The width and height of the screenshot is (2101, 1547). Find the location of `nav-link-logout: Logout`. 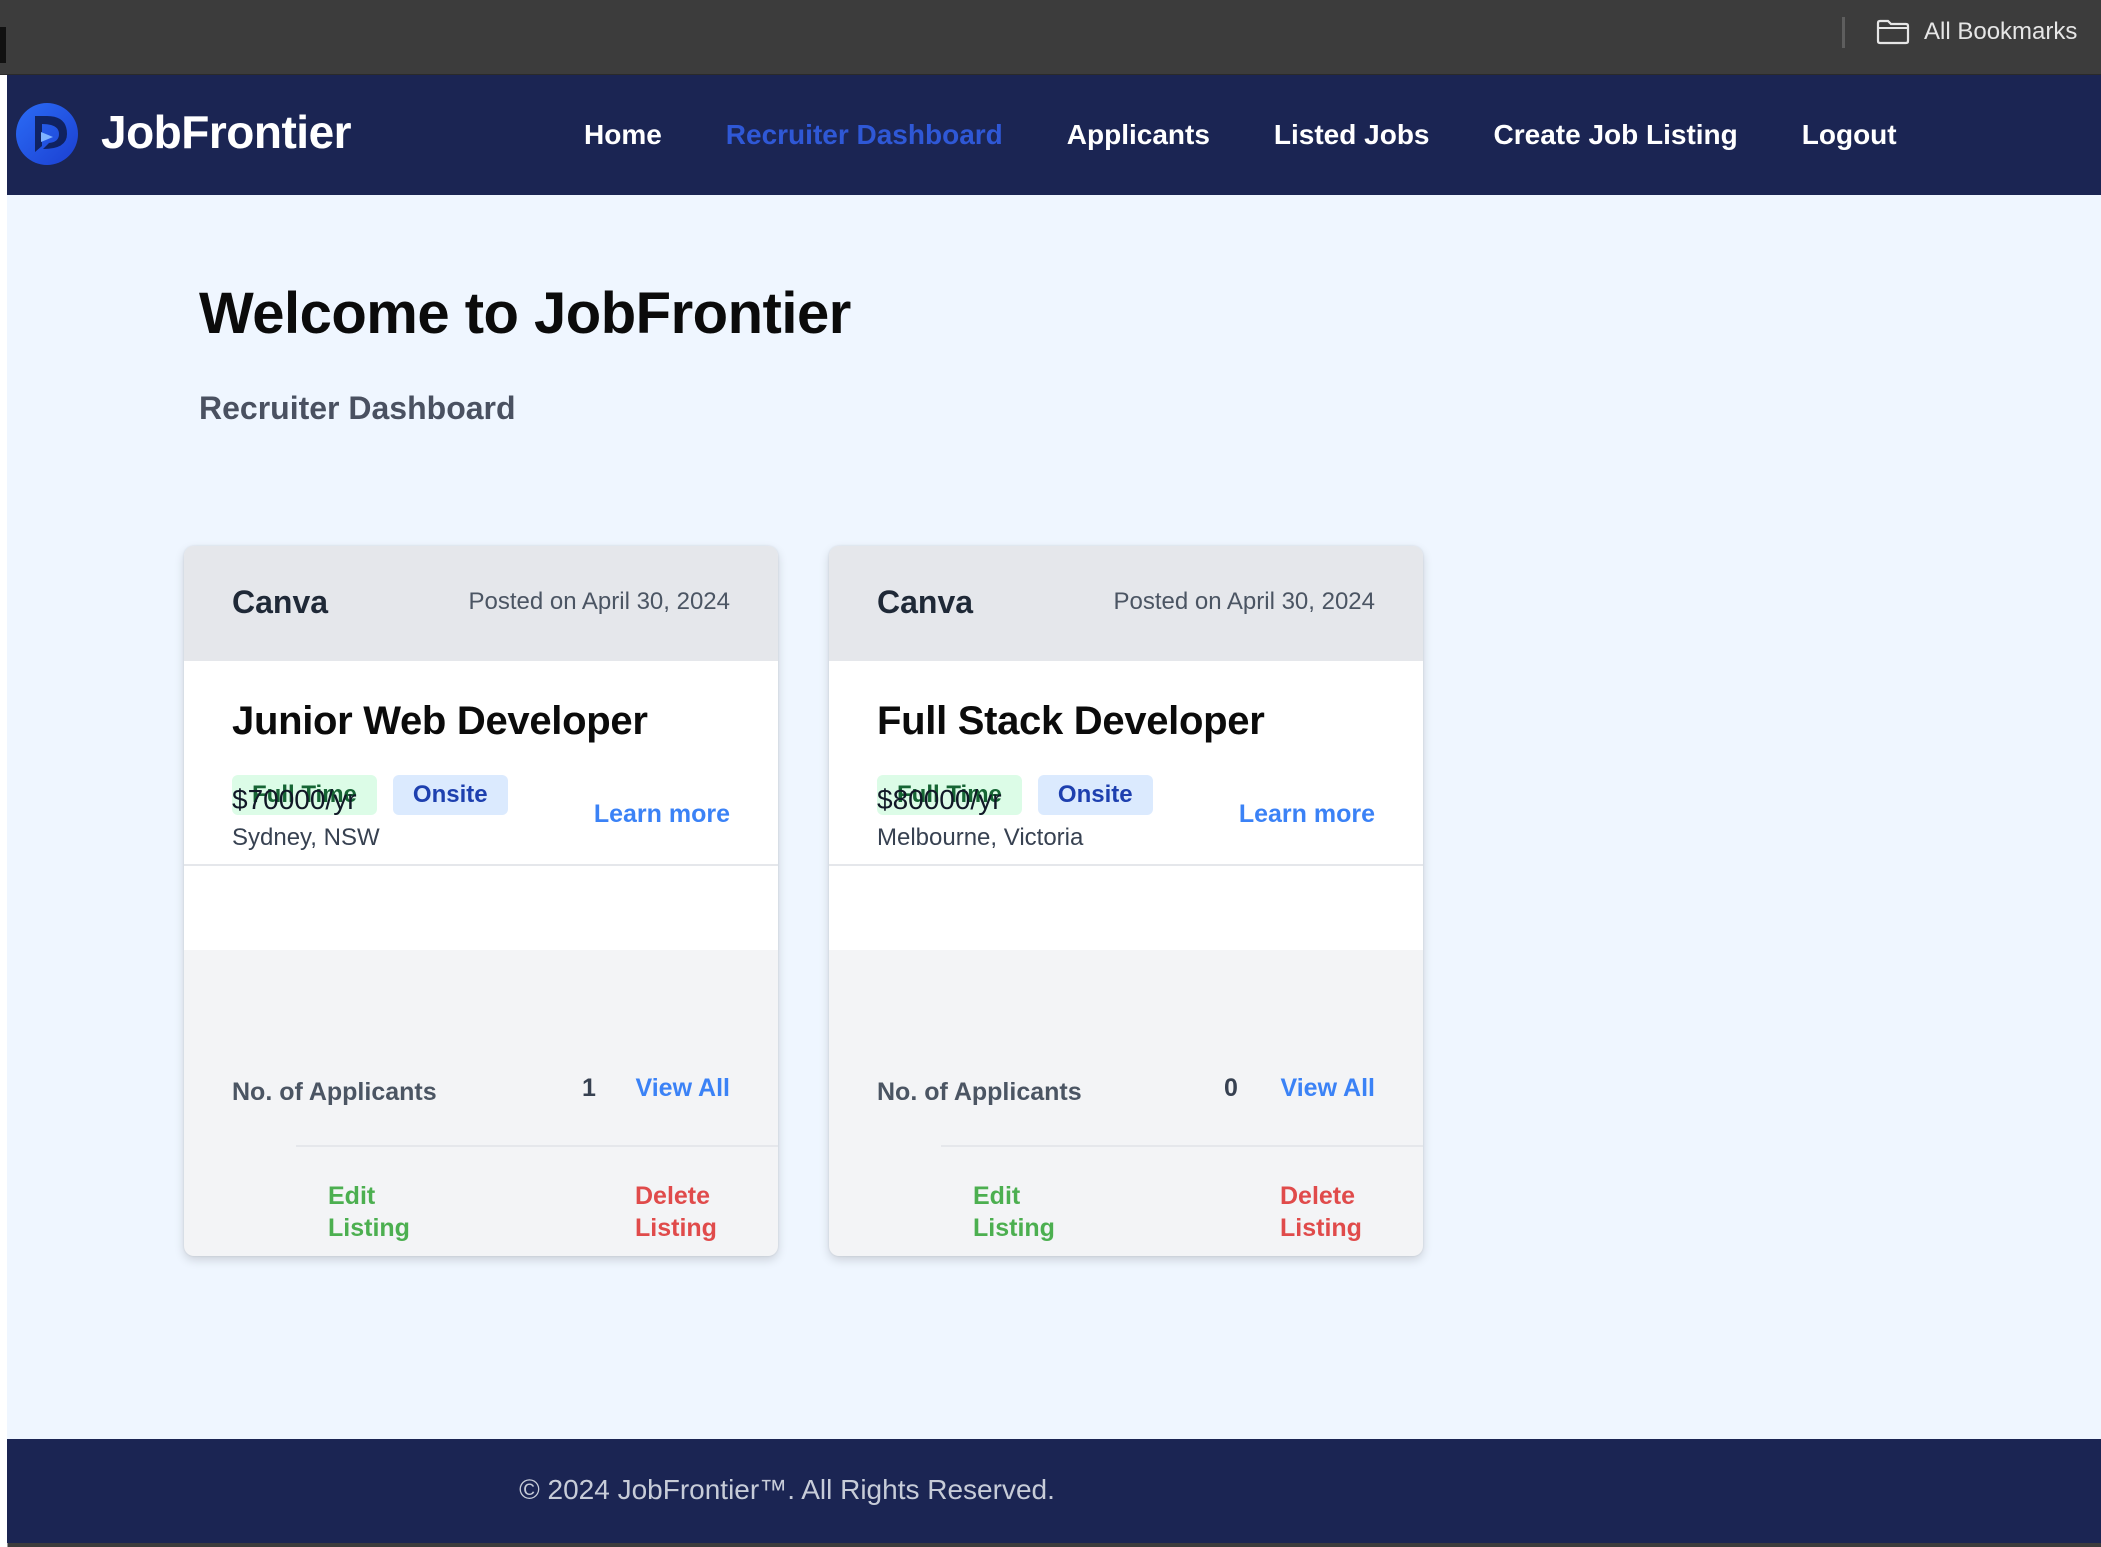

nav-link-logout: Logout is located at coordinates (1849, 135).